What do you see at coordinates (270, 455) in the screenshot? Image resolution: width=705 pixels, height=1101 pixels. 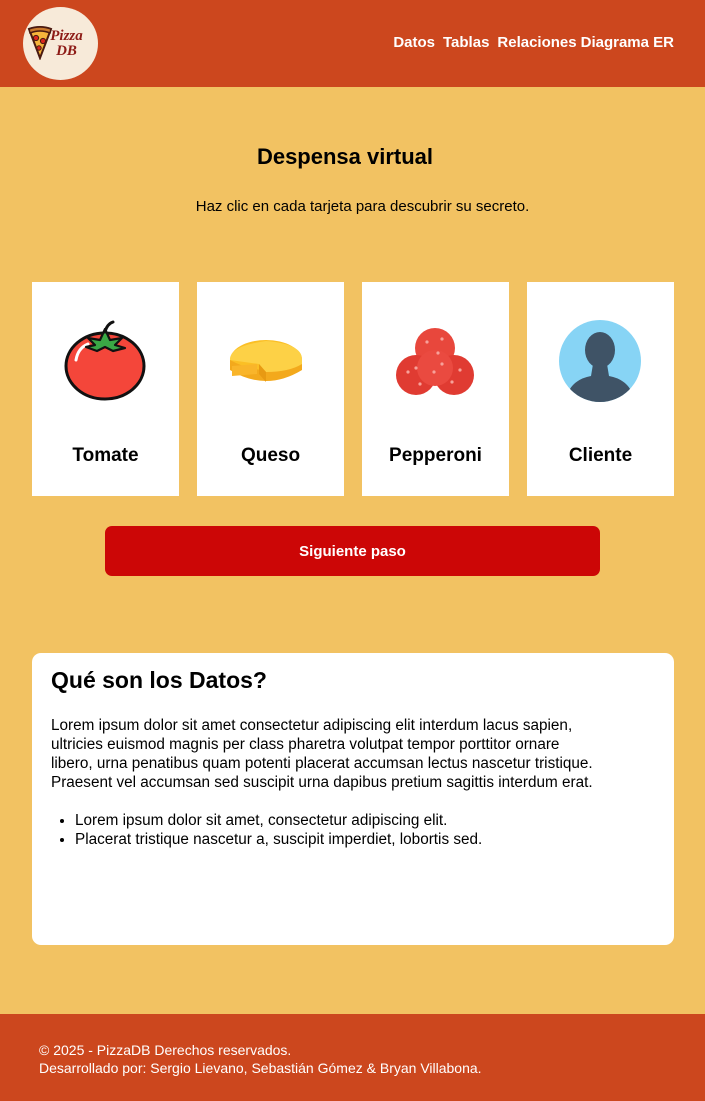 I see `card-label: Queso` at bounding box center [270, 455].